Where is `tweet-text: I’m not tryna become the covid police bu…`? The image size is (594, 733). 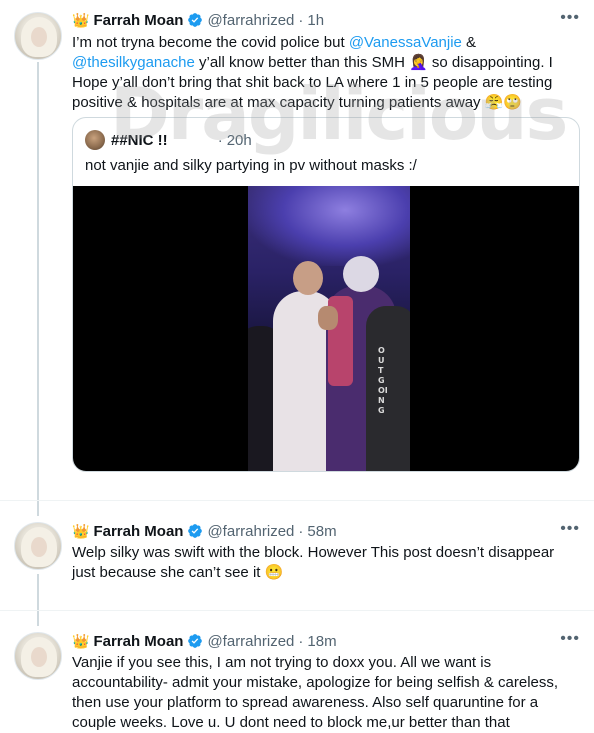
tweet-text: I’m not tryna become the covid police bu… is located at coordinates (312, 72).